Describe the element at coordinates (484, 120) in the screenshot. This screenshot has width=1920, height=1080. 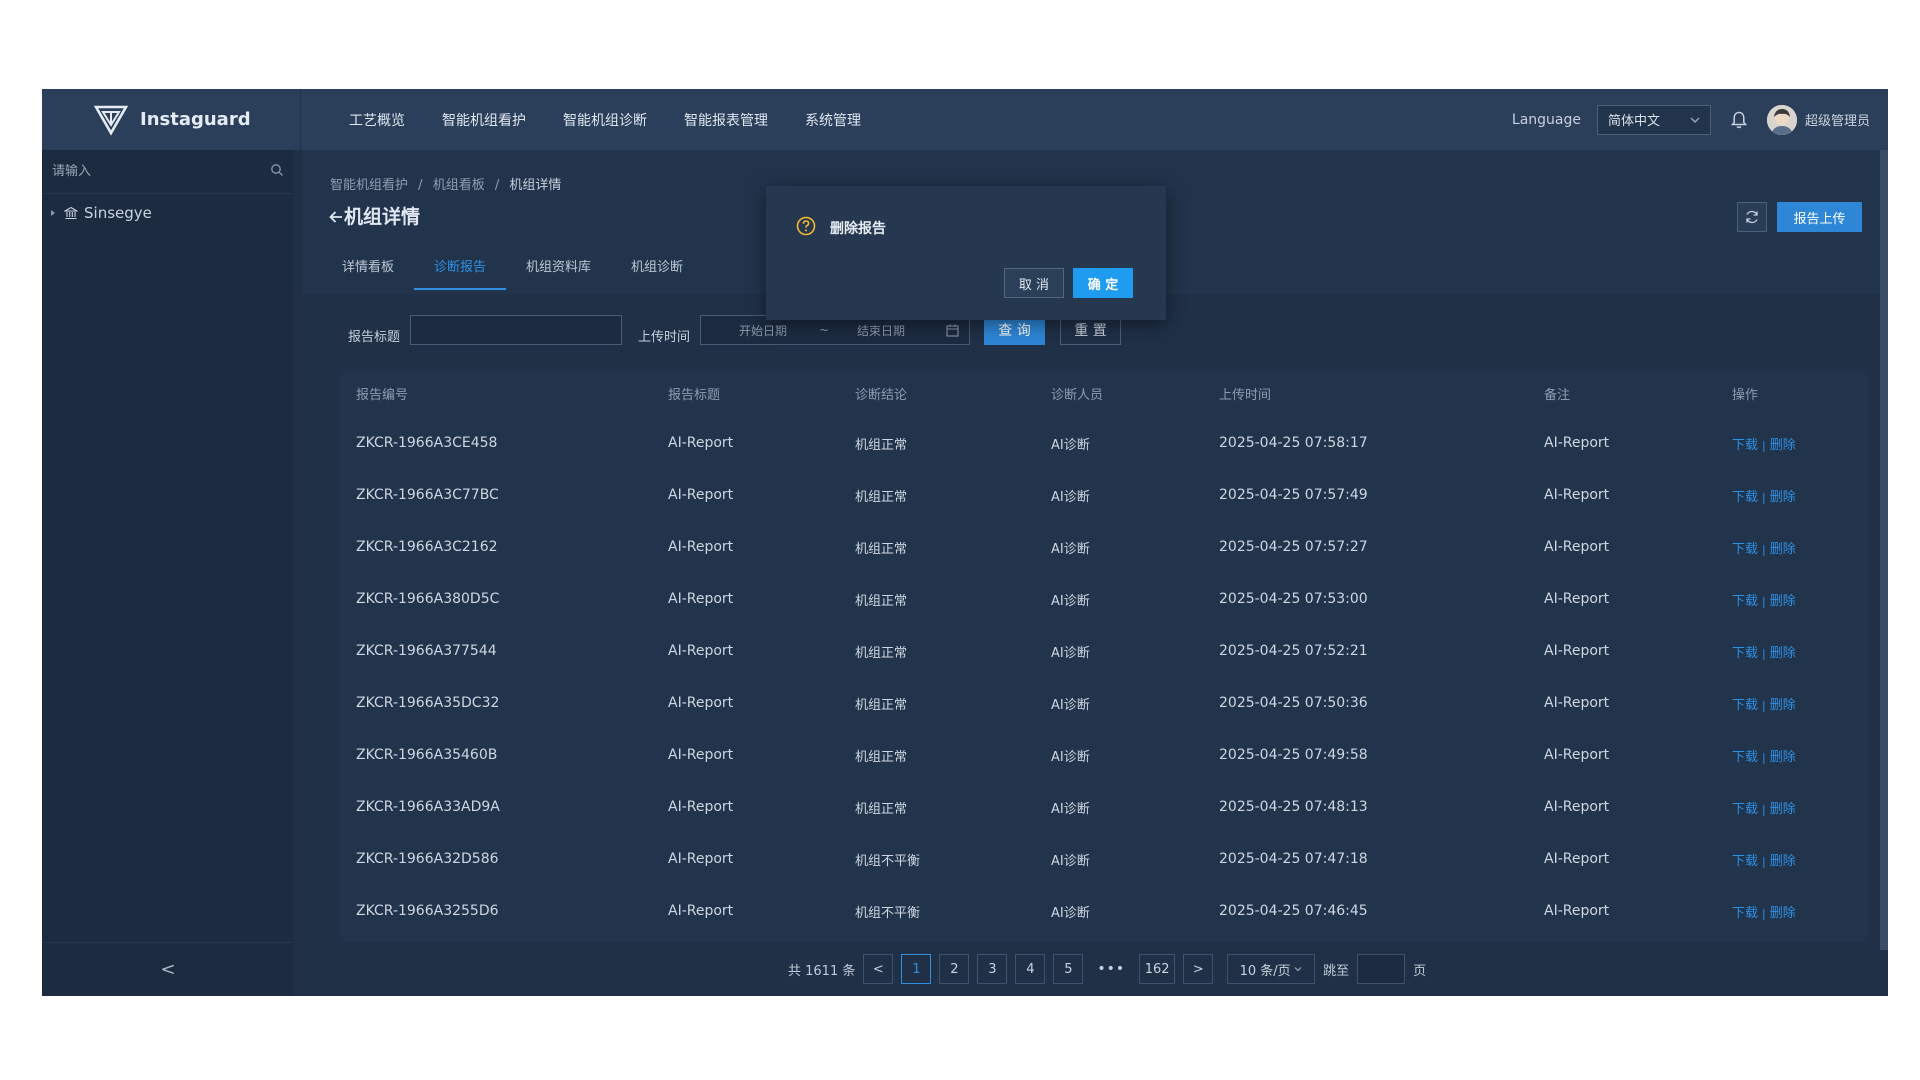
I see `nav-item-unit-care: 智能机组看护` at that location.